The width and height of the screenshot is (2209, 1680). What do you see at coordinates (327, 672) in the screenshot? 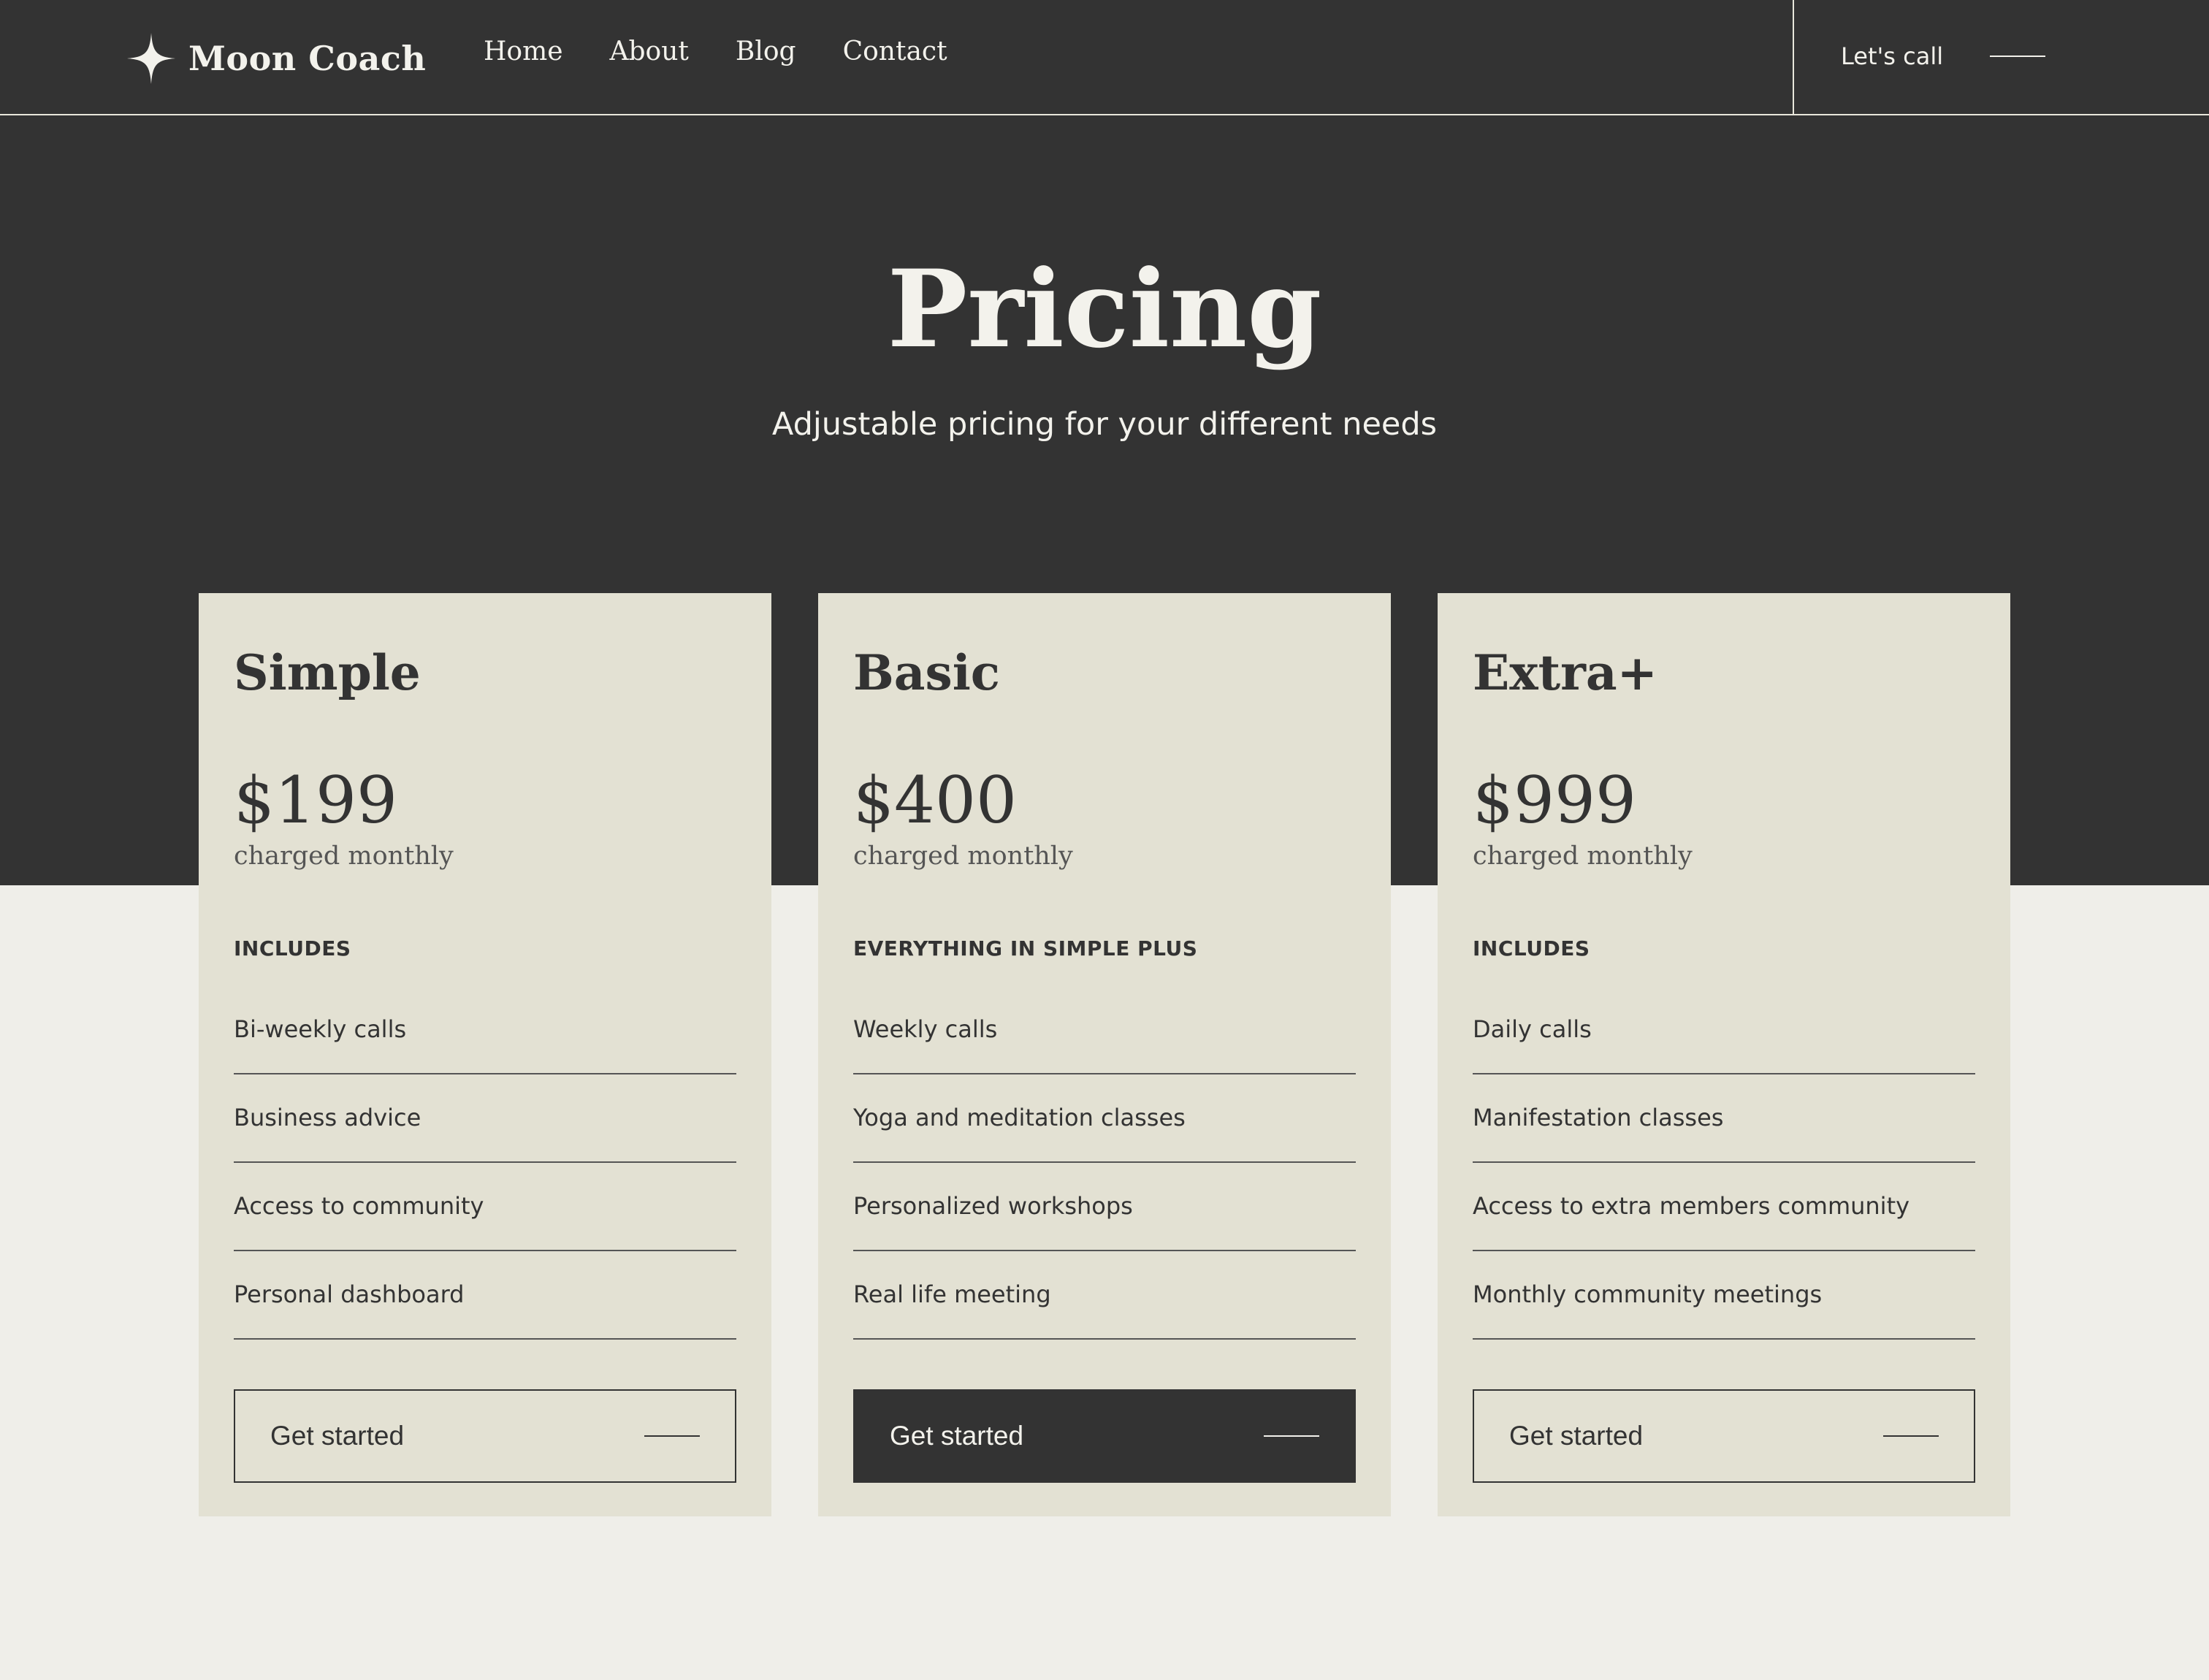
I see `plan-name: Simple` at bounding box center [327, 672].